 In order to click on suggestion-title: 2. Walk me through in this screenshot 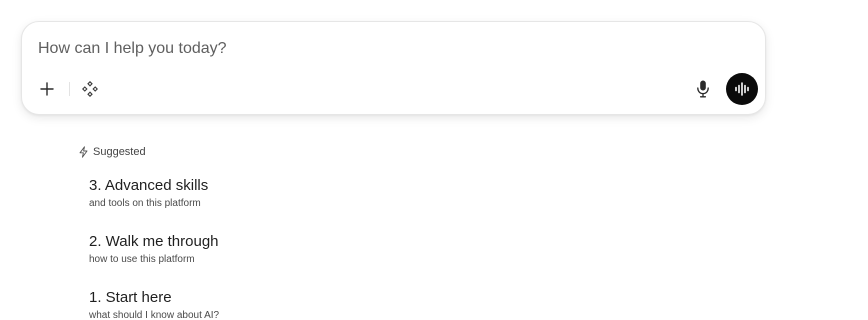, I will do `click(154, 241)`.